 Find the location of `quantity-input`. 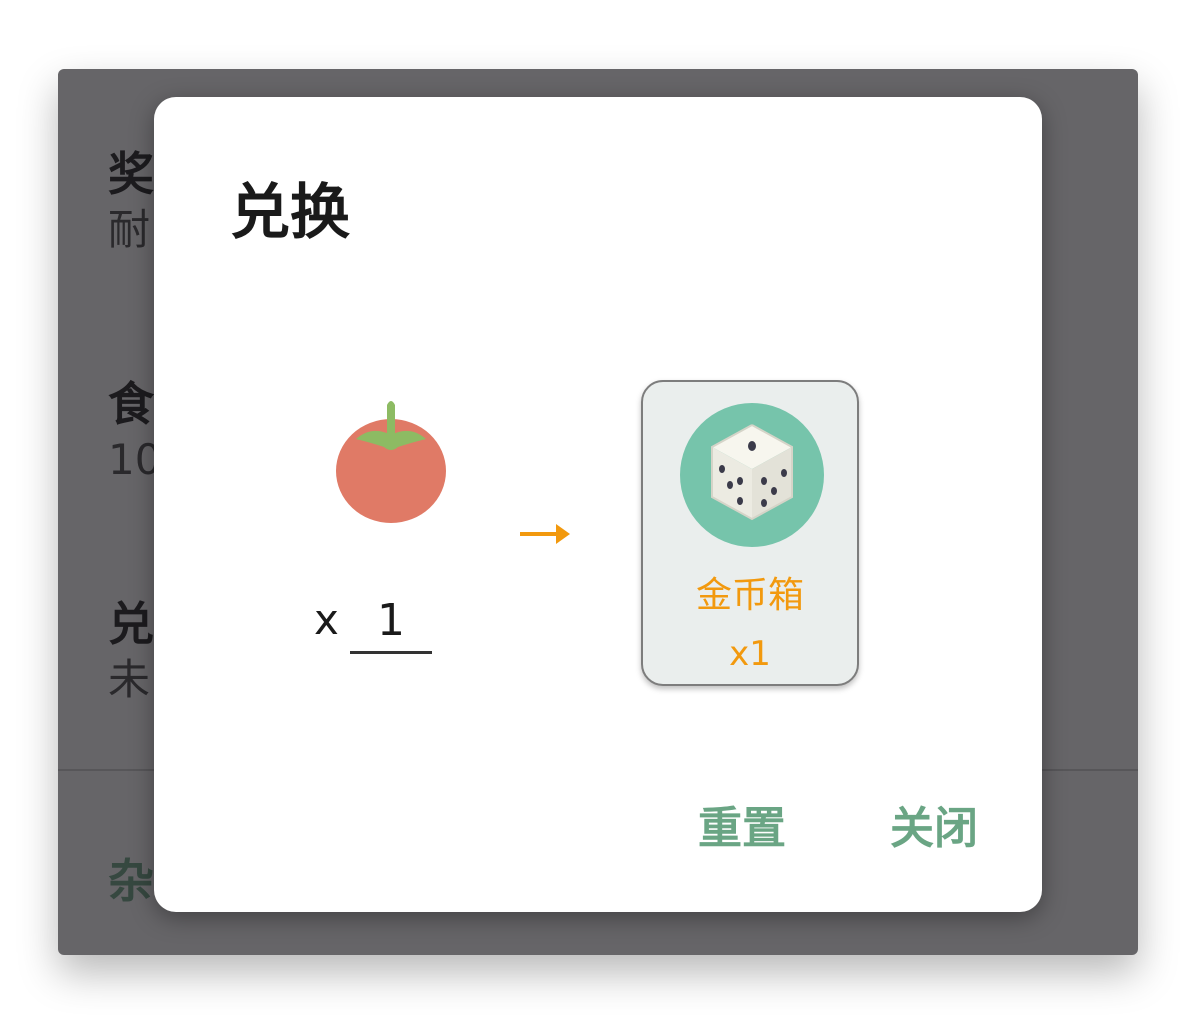

quantity-input is located at coordinates (391, 621).